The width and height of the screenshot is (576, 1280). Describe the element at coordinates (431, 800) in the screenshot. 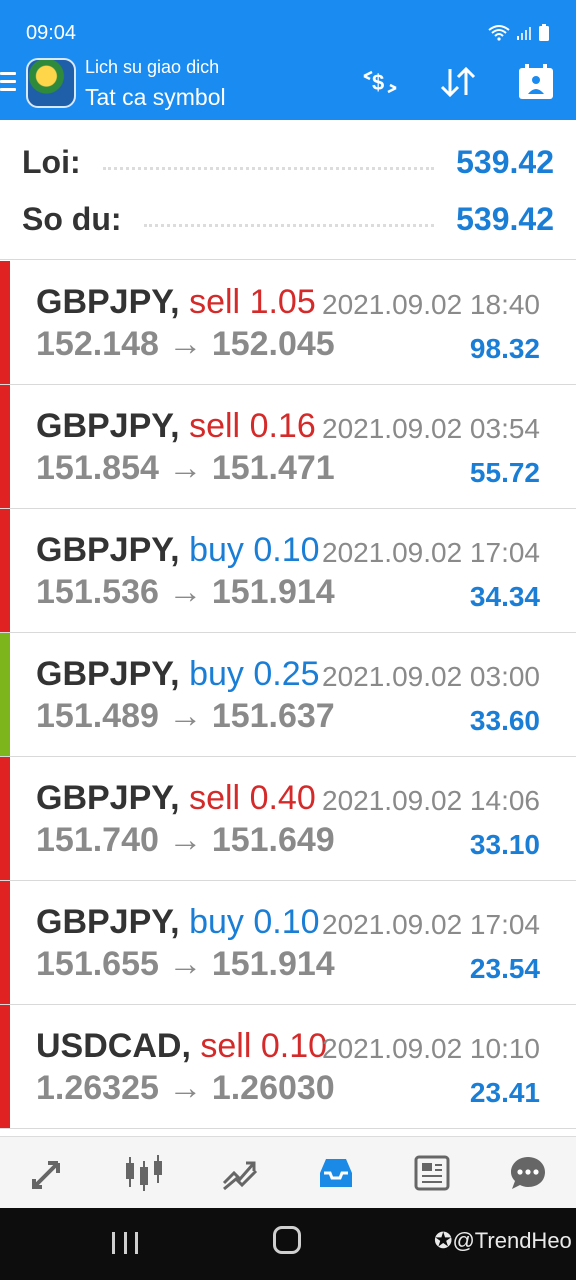

I see `trade-datetime: 2021.09.02 14:06` at that location.